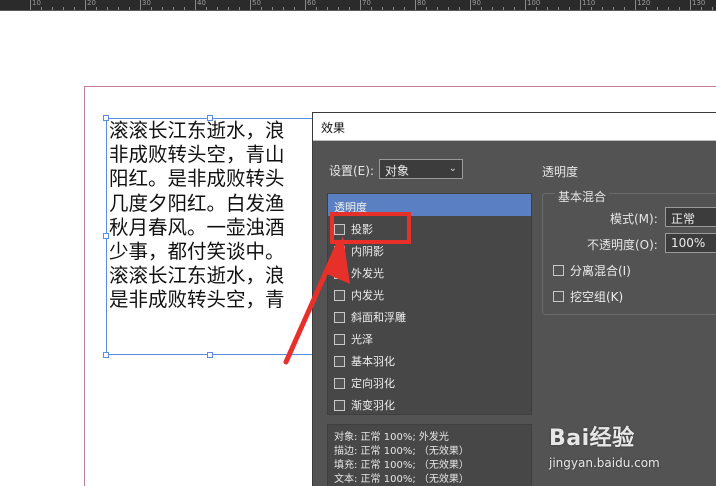  I want to click on summary-line: 文本: 正常 100%; （无效果）, so click(401, 479).